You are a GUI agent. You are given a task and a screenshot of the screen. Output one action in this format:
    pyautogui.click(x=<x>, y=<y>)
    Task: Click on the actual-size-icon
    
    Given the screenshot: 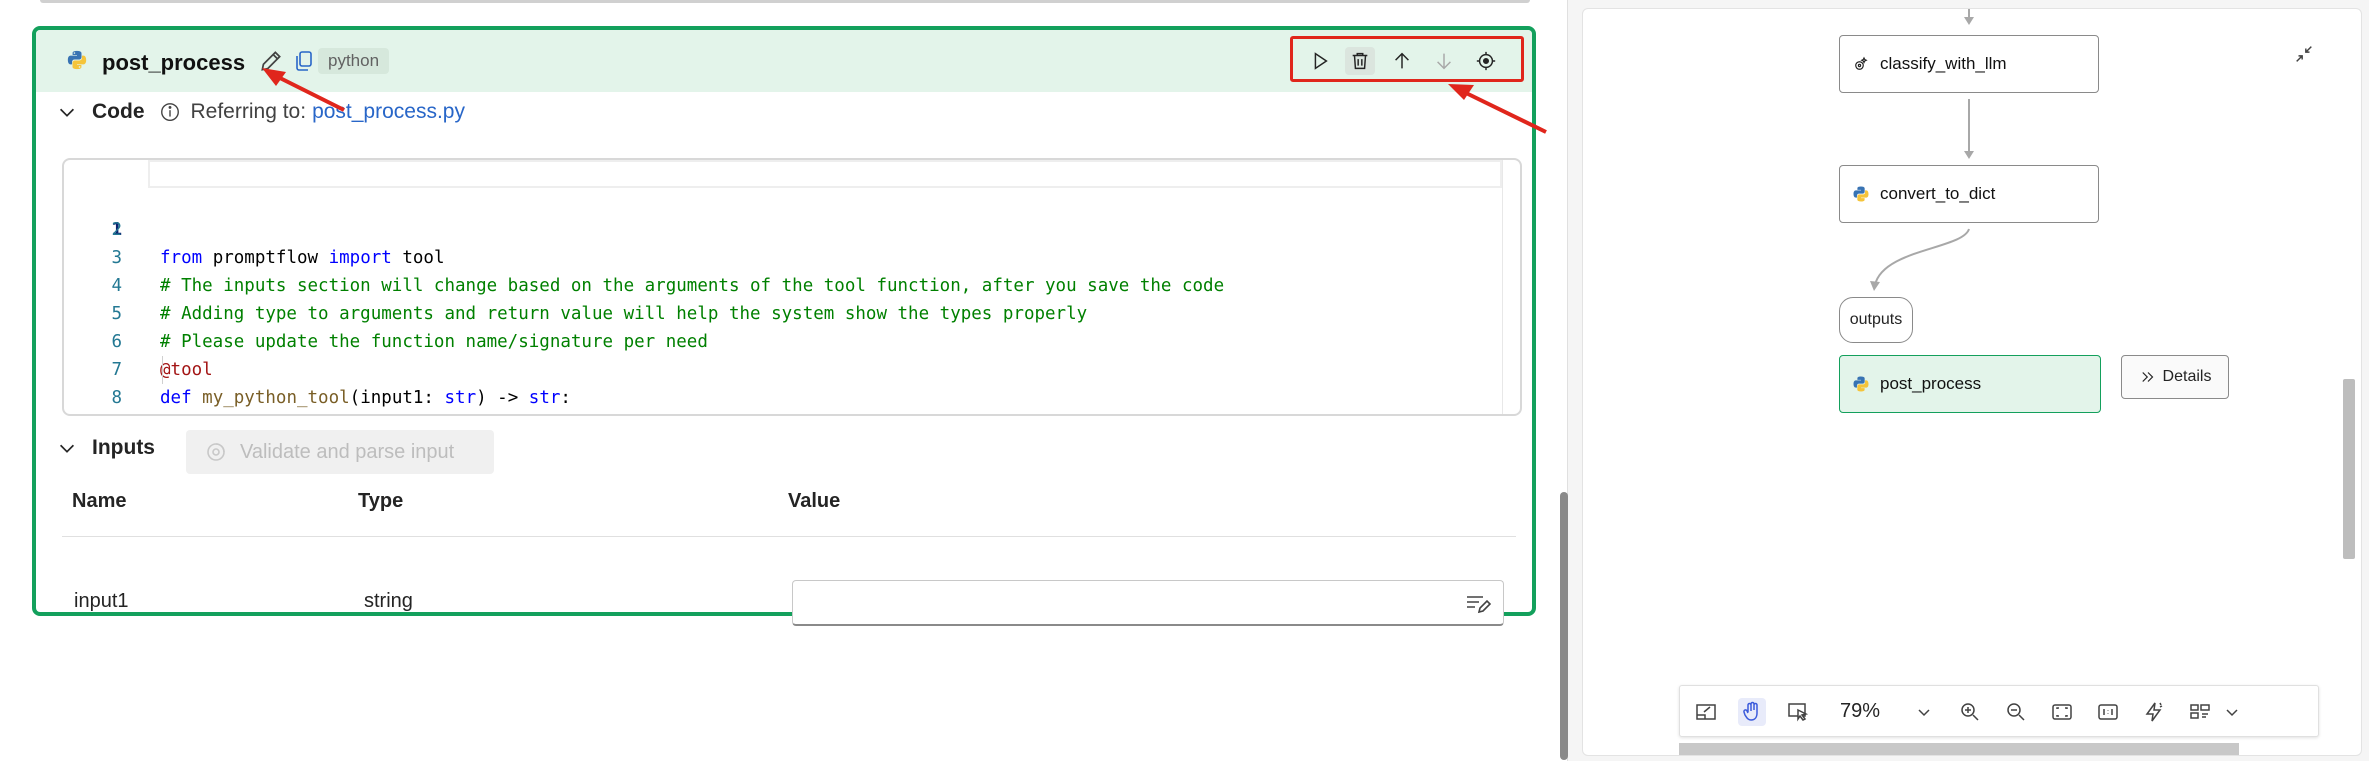 What is the action you would take?
    pyautogui.click(x=2108, y=712)
    